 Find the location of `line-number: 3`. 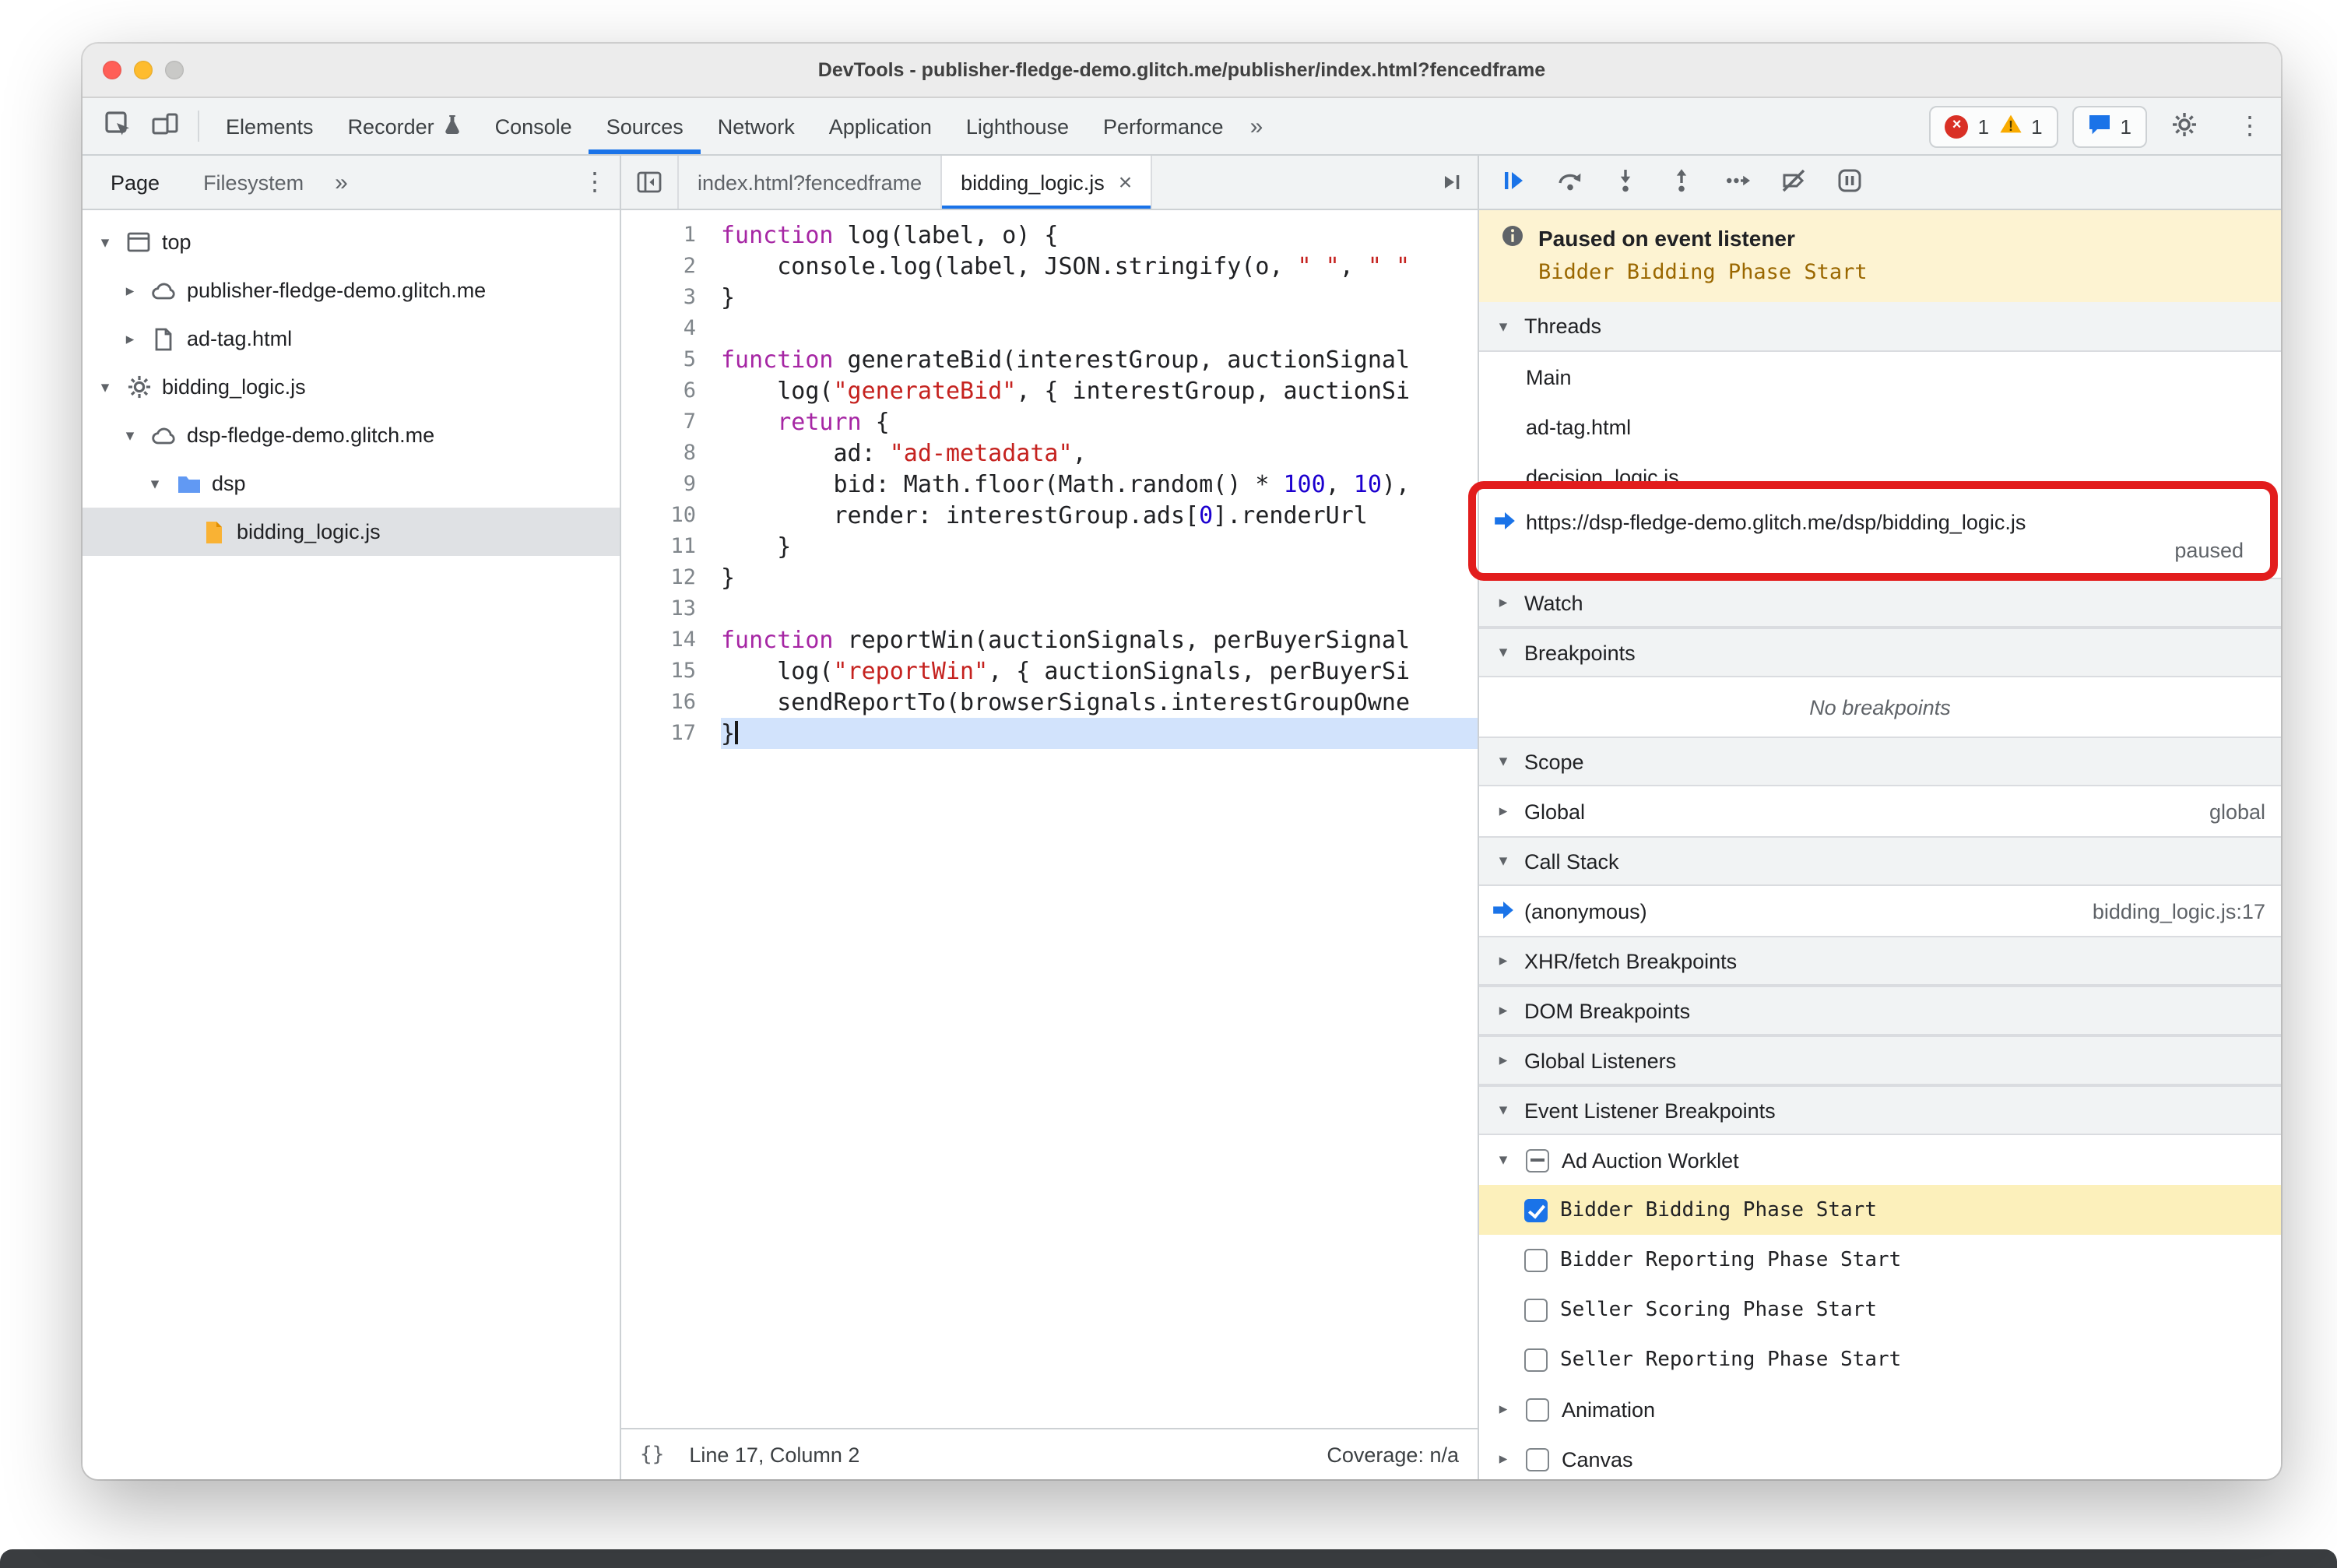

line-number: 3 is located at coordinates (671, 297).